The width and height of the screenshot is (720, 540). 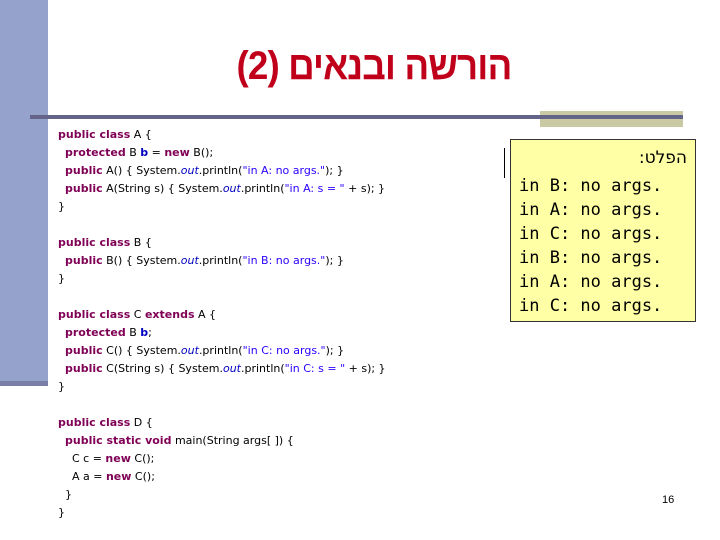 What do you see at coordinates (82, 476) in the screenshot?
I see `code-text: A a =` at bounding box center [82, 476].